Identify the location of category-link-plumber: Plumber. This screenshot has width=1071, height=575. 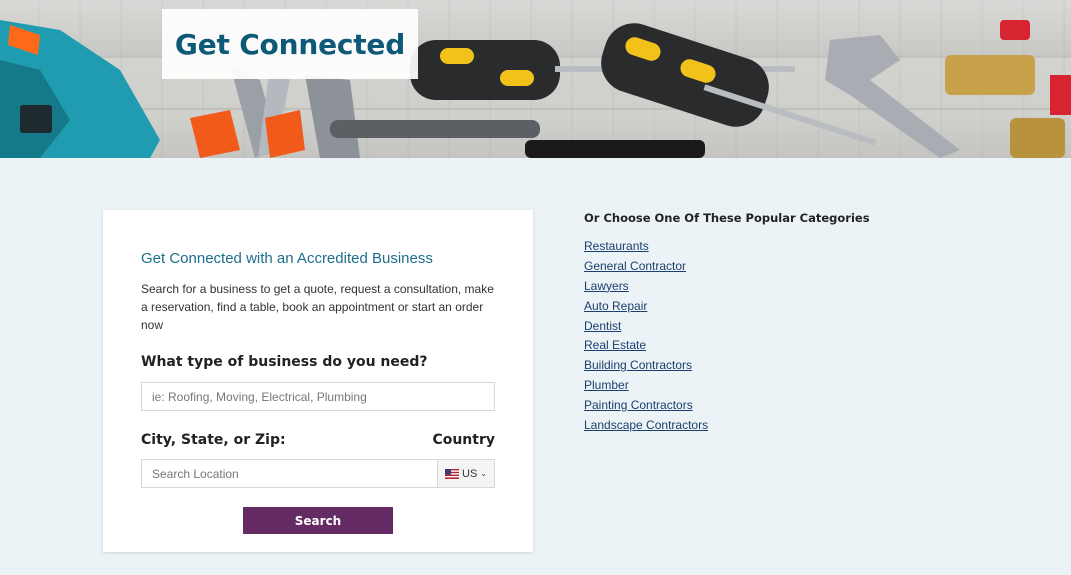
(606, 385).